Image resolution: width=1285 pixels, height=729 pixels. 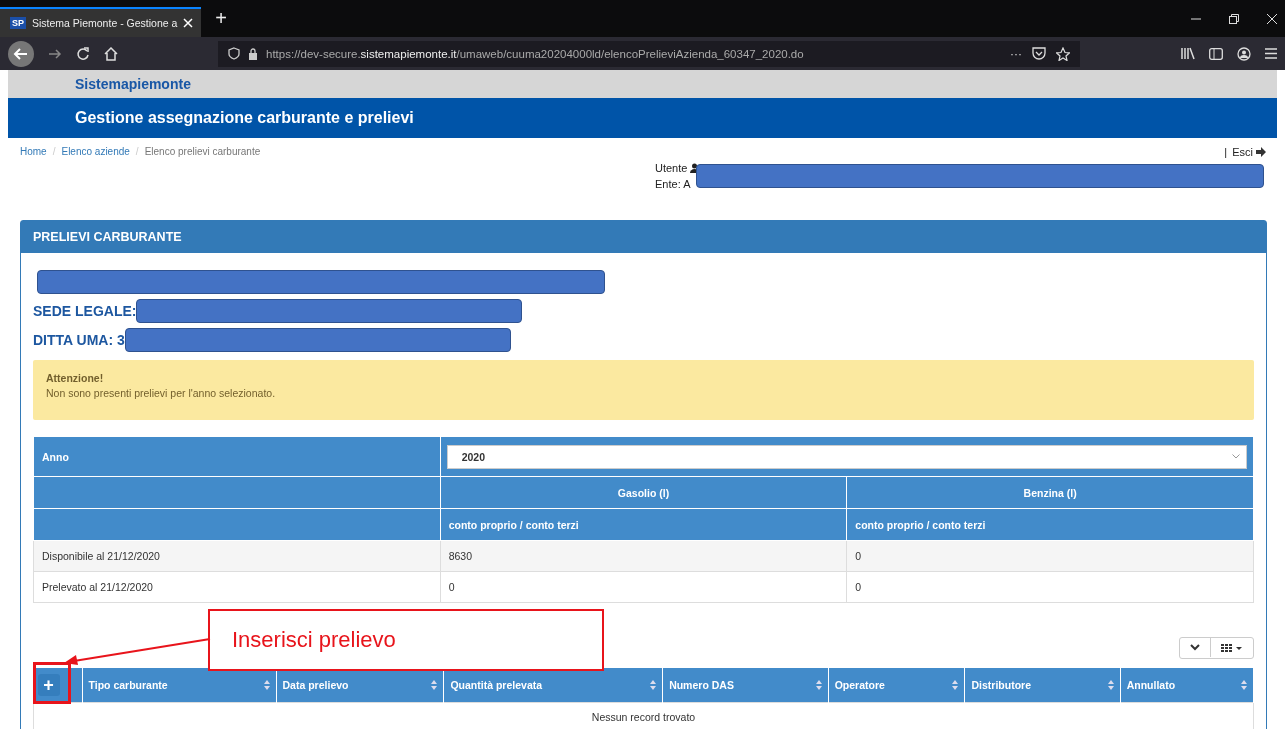 What do you see at coordinates (18, 23) in the screenshot?
I see `tab-logo: SP` at bounding box center [18, 23].